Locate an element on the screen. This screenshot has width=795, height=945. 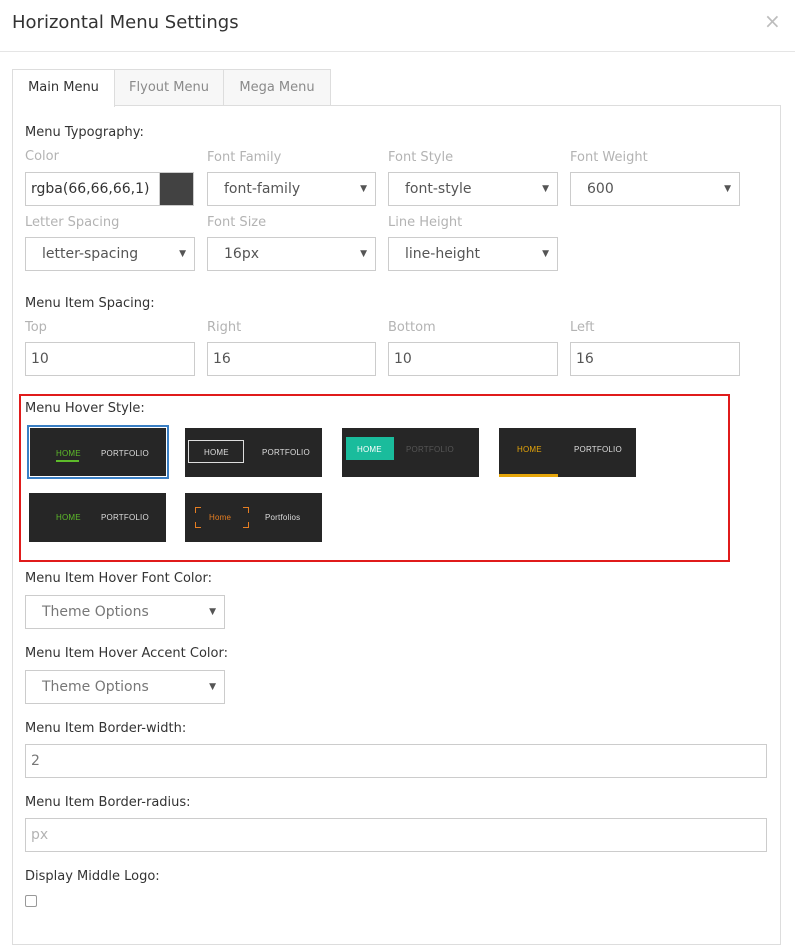
underline-accent is located at coordinates (67, 461).